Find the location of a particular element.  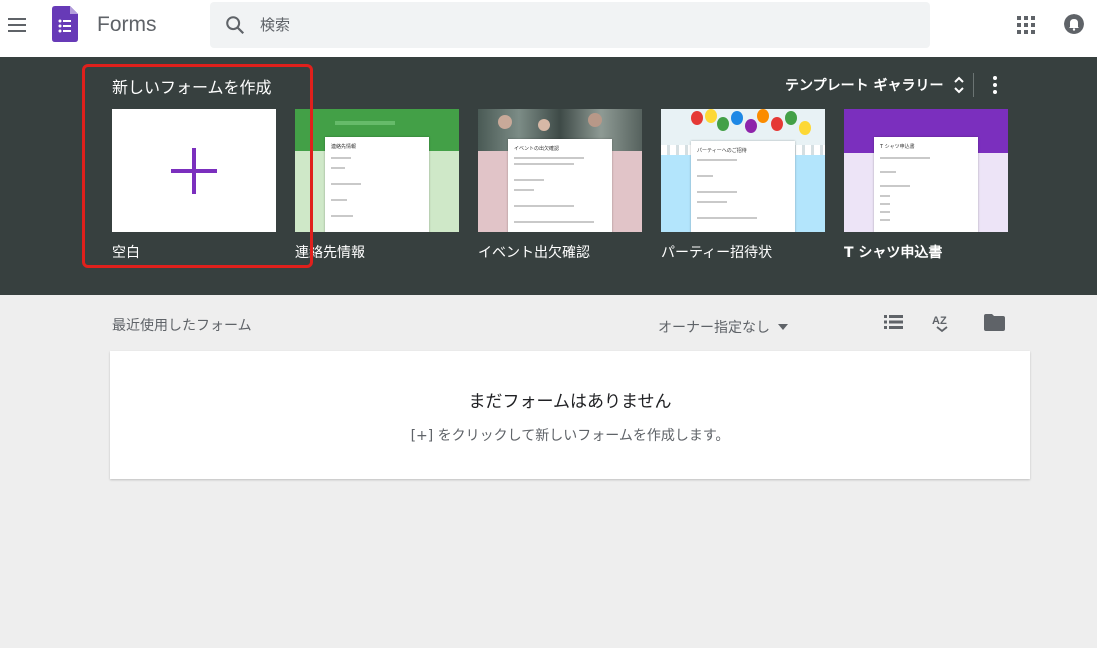

template-tshirt-signup: T シャツ申込書 T シャツ申込書 is located at coordinates (926, 185).